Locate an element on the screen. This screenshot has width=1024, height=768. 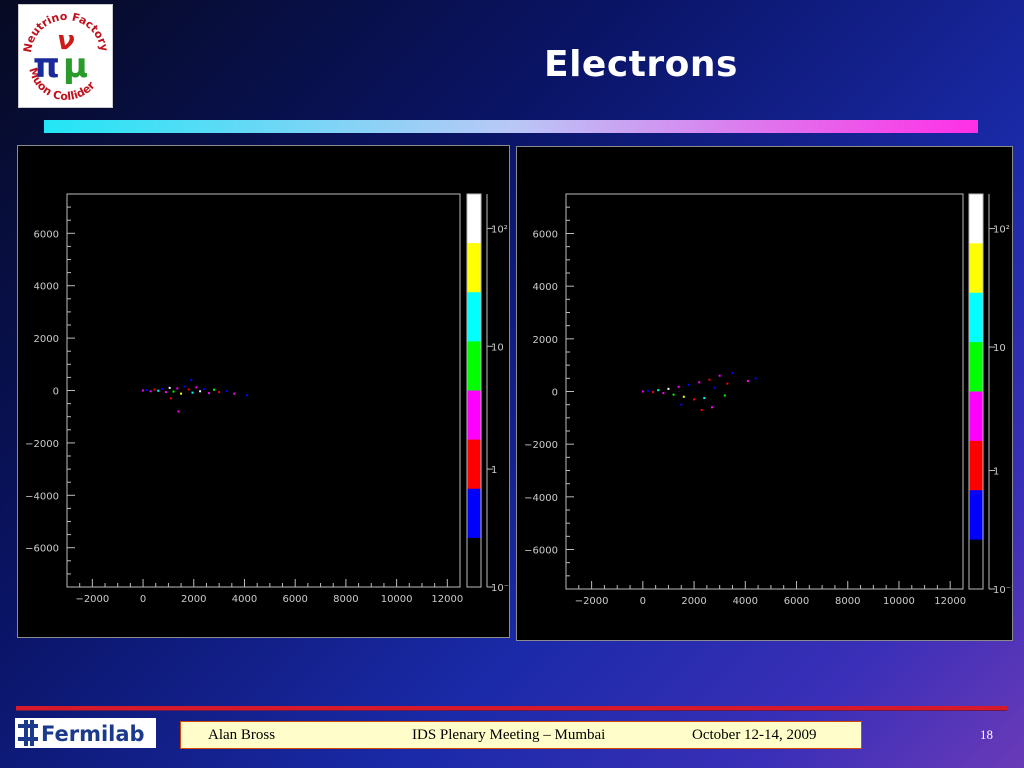
svg-text: μ is located at coordinates (75, 66).